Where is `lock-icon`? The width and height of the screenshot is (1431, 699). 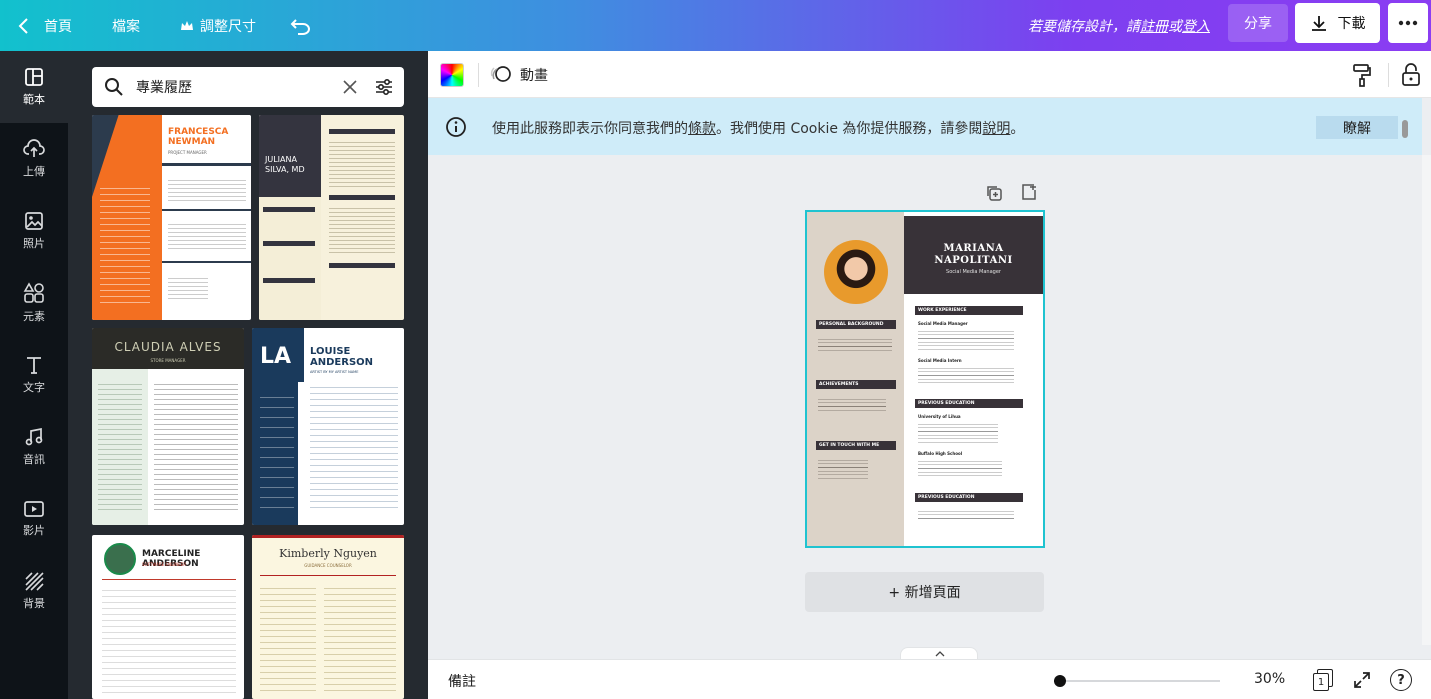
lock-icon is located at coordinates (1411, 75).